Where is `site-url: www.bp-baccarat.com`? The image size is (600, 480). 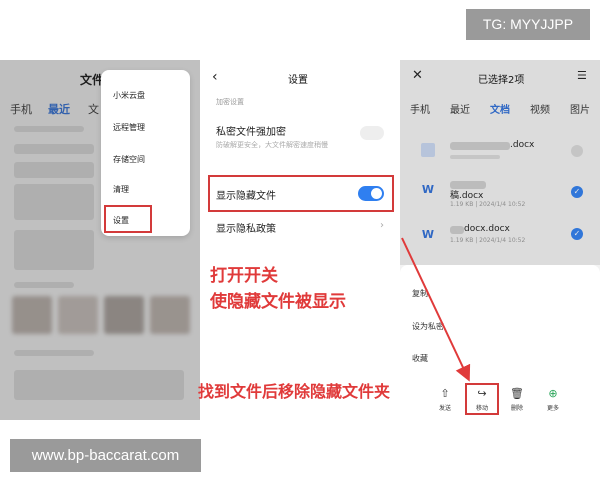
site-url: www.bp-baccarat.com is located at coordinates (105, 455).